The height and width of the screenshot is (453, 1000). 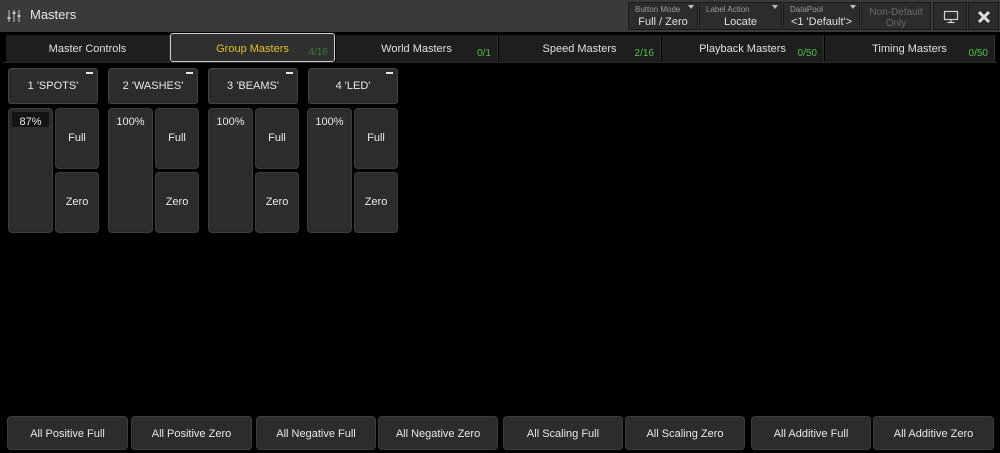 I want to click on all-additive-full-button: All Additive Full, so click(x=811, y=433).